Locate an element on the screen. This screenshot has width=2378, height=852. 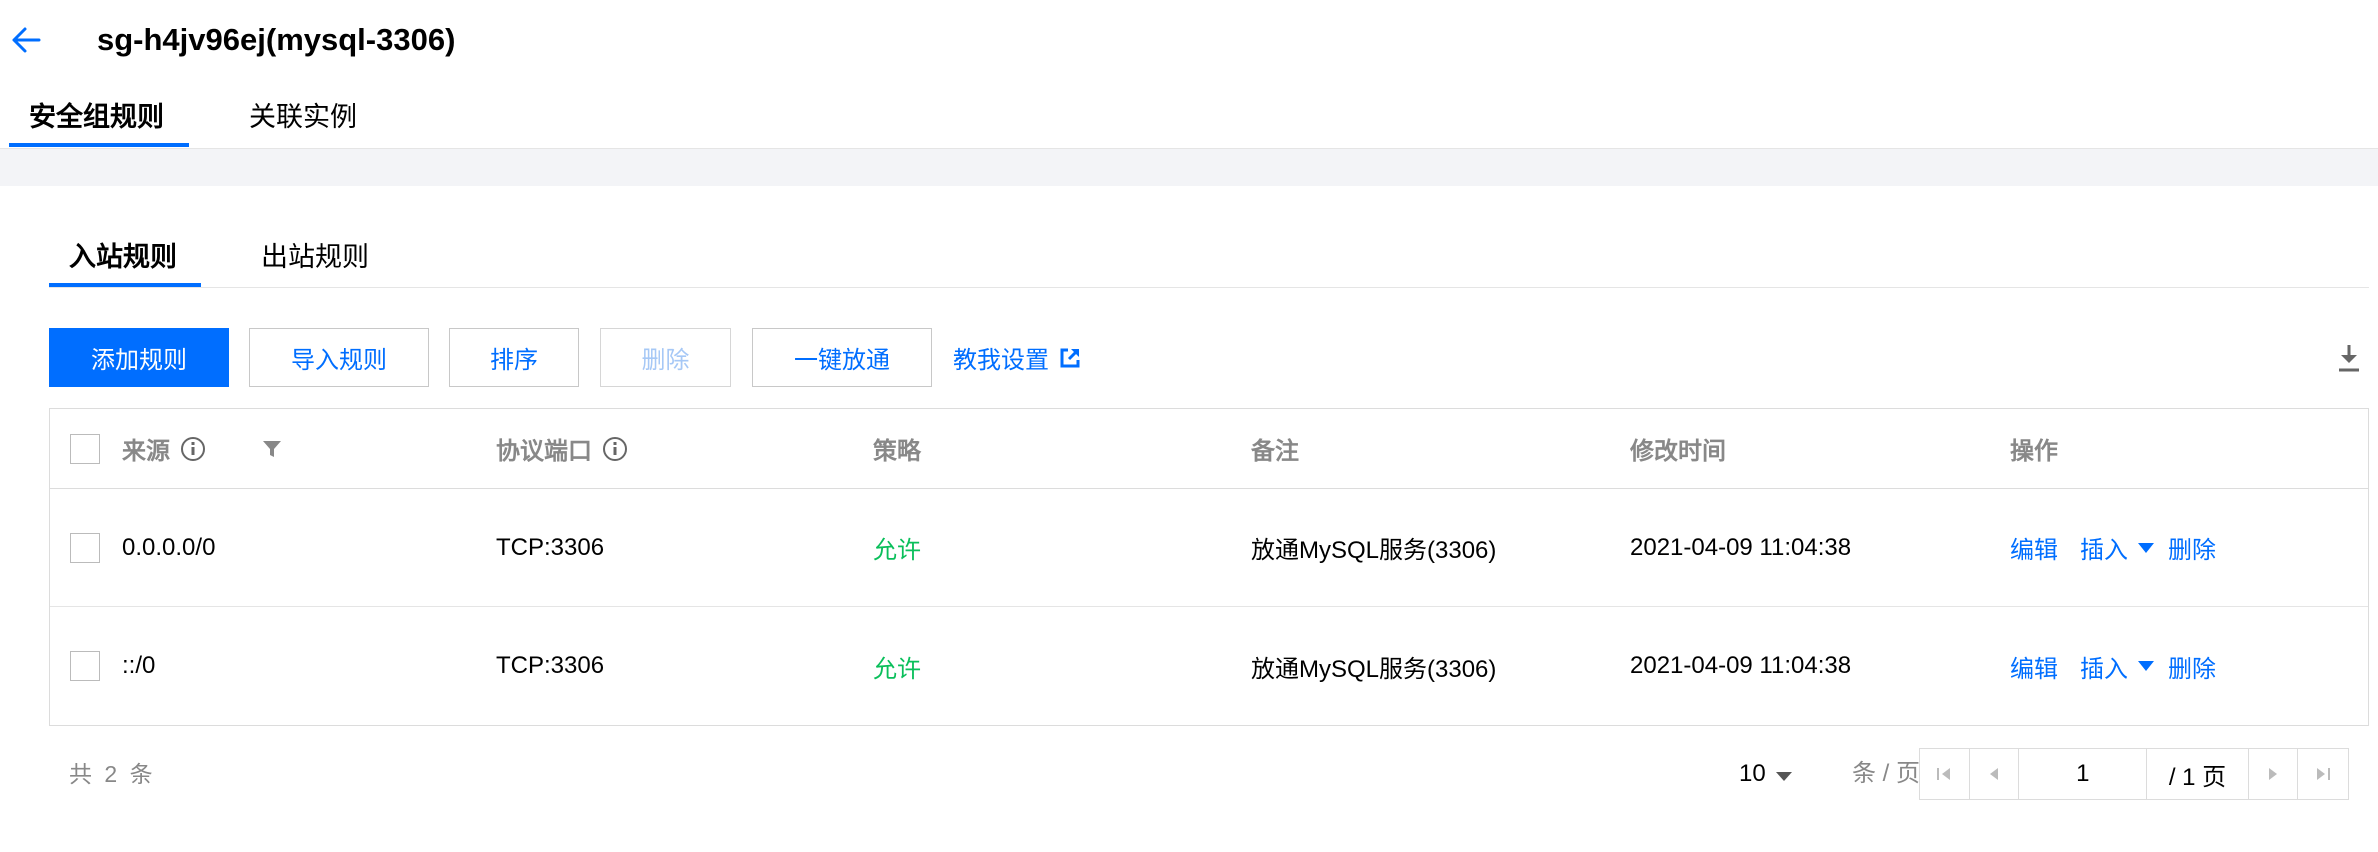
download-icon is located at coordinates (2349, 358).